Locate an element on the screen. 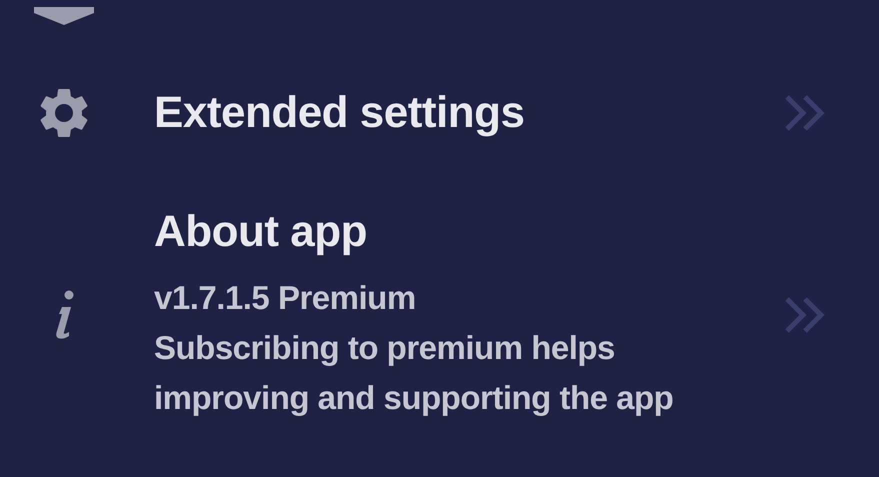 The image size is (879, 477). version-text: v1.7.1.5 Premium is located at coordinates (285, 298).